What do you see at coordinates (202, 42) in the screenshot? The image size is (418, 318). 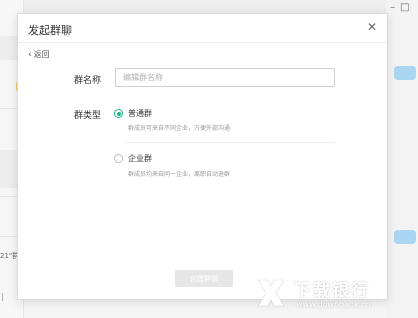 I see `dialog-divider` at bounding box center [202, 42].